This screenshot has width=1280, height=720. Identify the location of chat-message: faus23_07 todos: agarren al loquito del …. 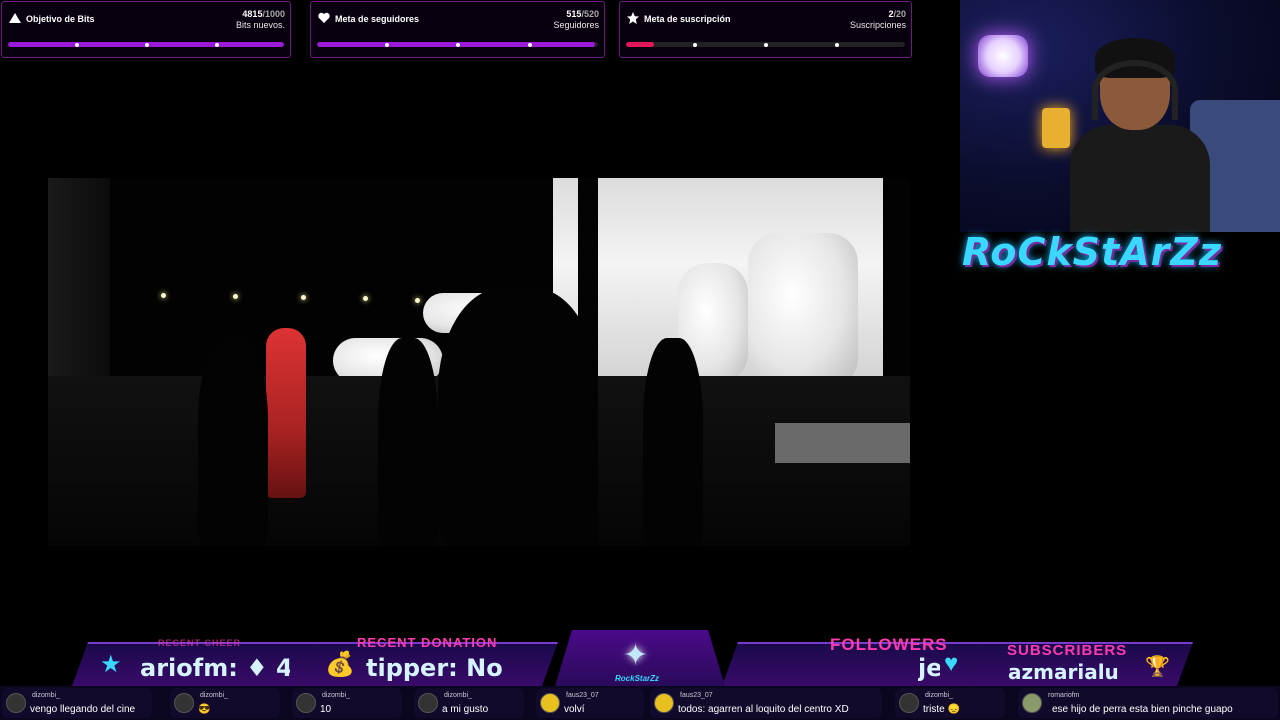
(766, 703).